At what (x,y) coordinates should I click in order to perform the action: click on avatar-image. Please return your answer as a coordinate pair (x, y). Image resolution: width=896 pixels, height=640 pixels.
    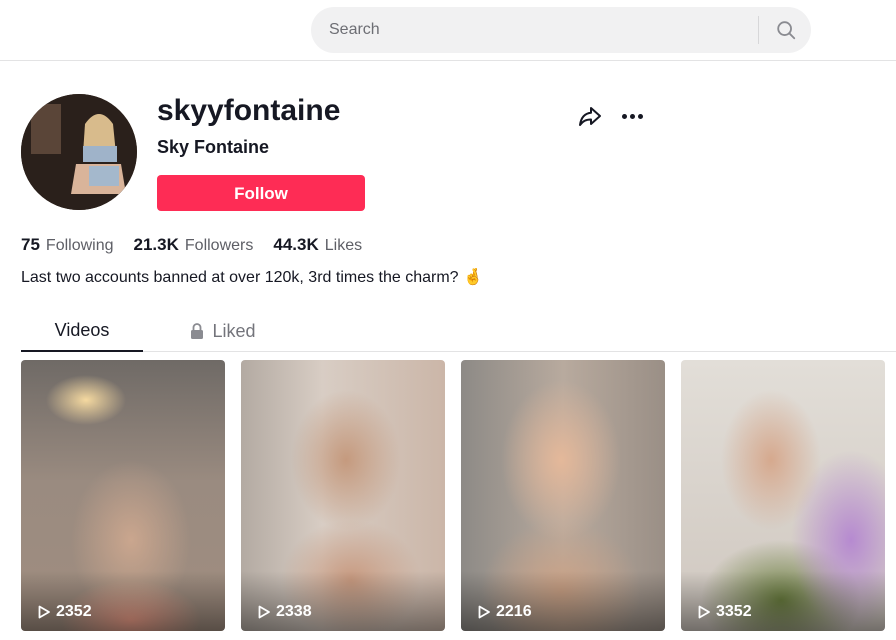
    Looking at the image, I should click on (79, 152).